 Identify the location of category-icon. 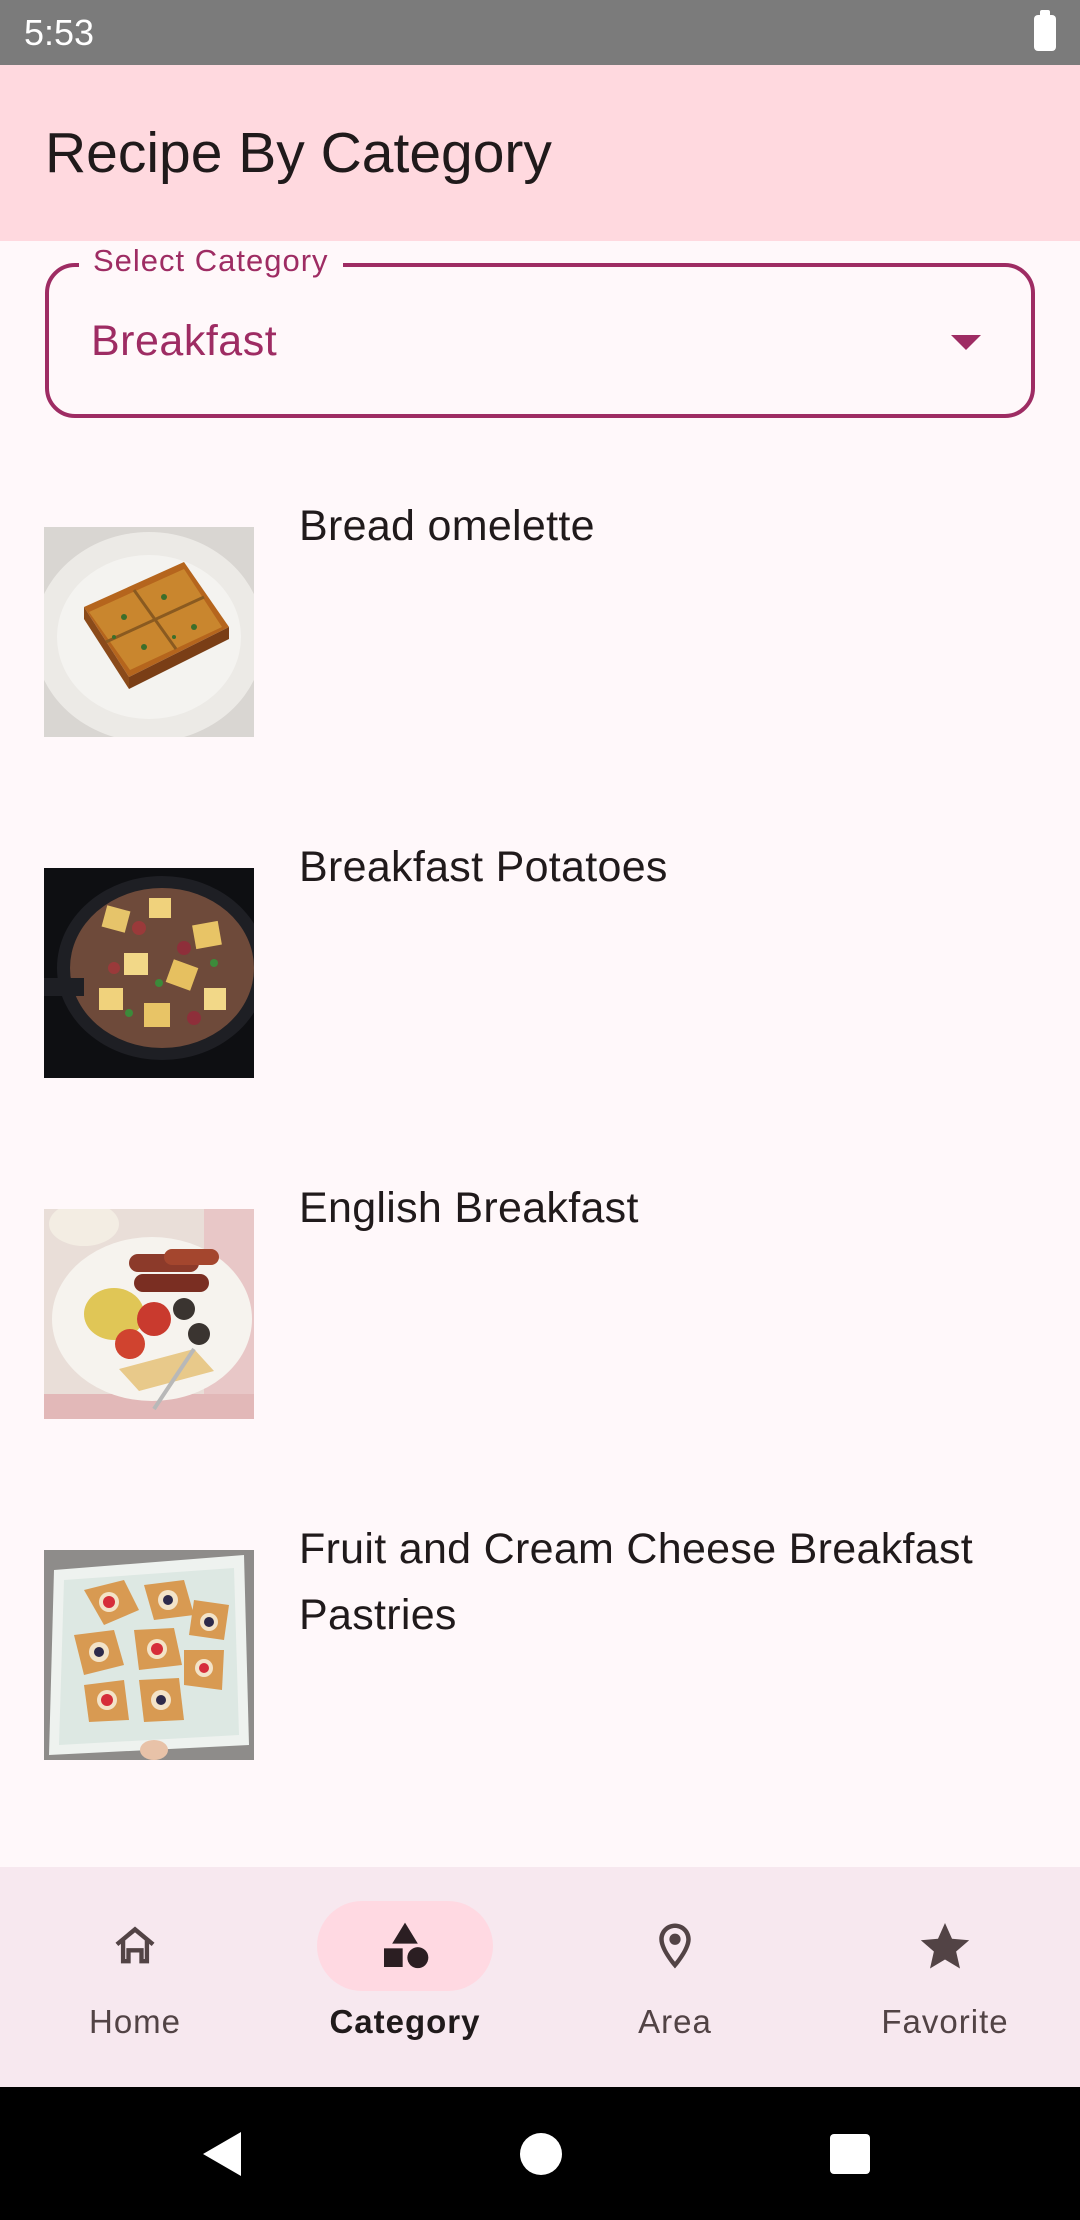
(406, 1945).